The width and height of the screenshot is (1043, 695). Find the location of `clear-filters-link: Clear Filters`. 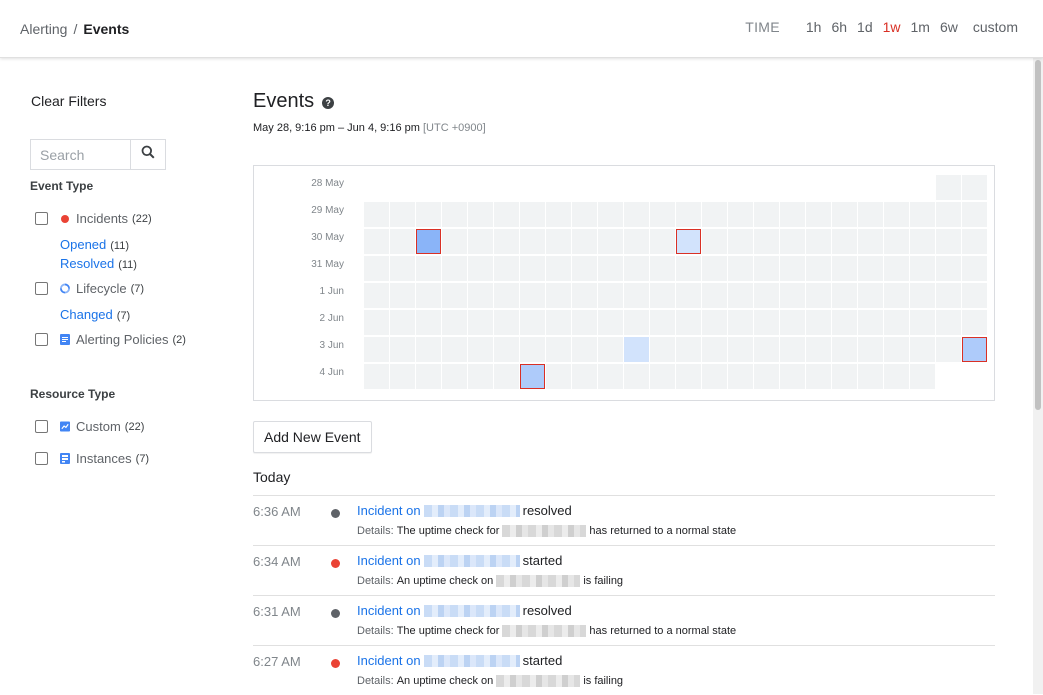

clear-filters-link: Clear Filters is located at coordinates (68, 101).